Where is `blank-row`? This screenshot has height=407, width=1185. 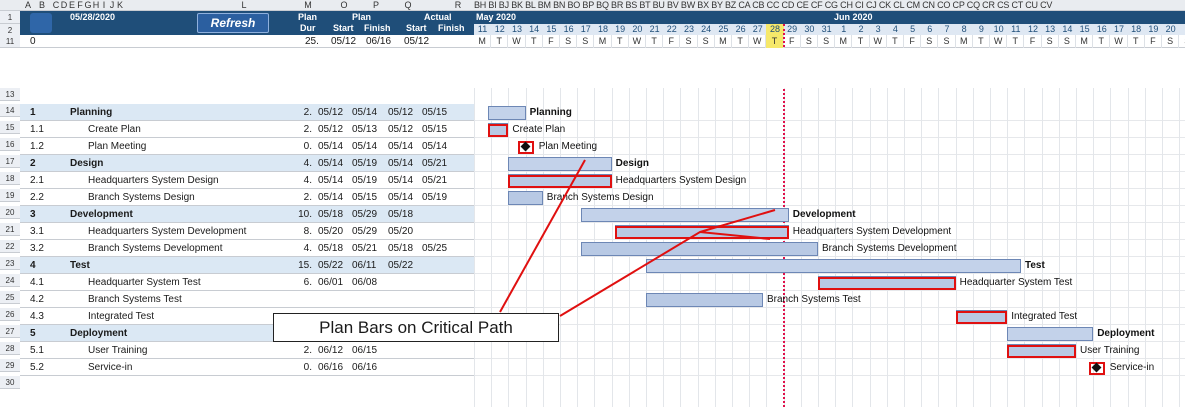
blank-row is located at coordinates (602, 68).